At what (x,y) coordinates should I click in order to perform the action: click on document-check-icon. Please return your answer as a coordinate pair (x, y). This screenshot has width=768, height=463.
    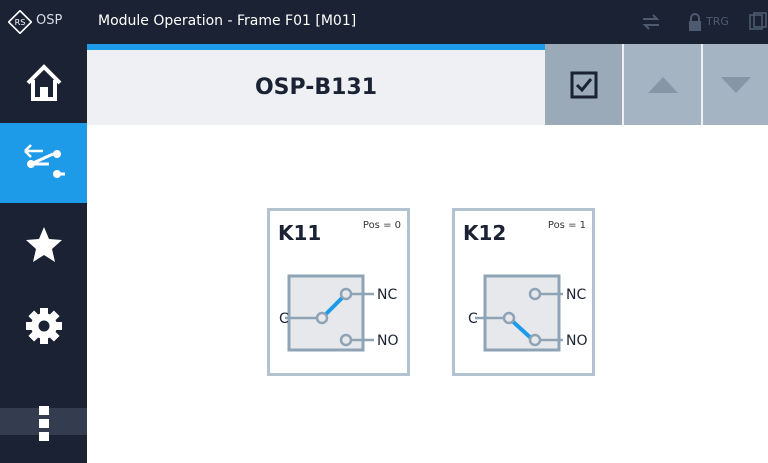
    Looking at the image, I should click on (758, 22).